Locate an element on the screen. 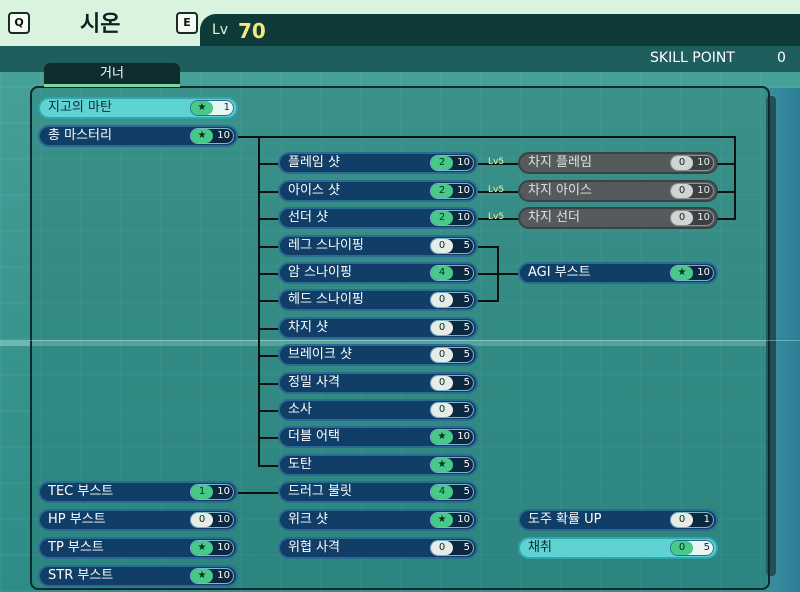 The image size is (800, 592). skill-node: STR 부스트 ★ 10 is located at coordinates (138, 576).